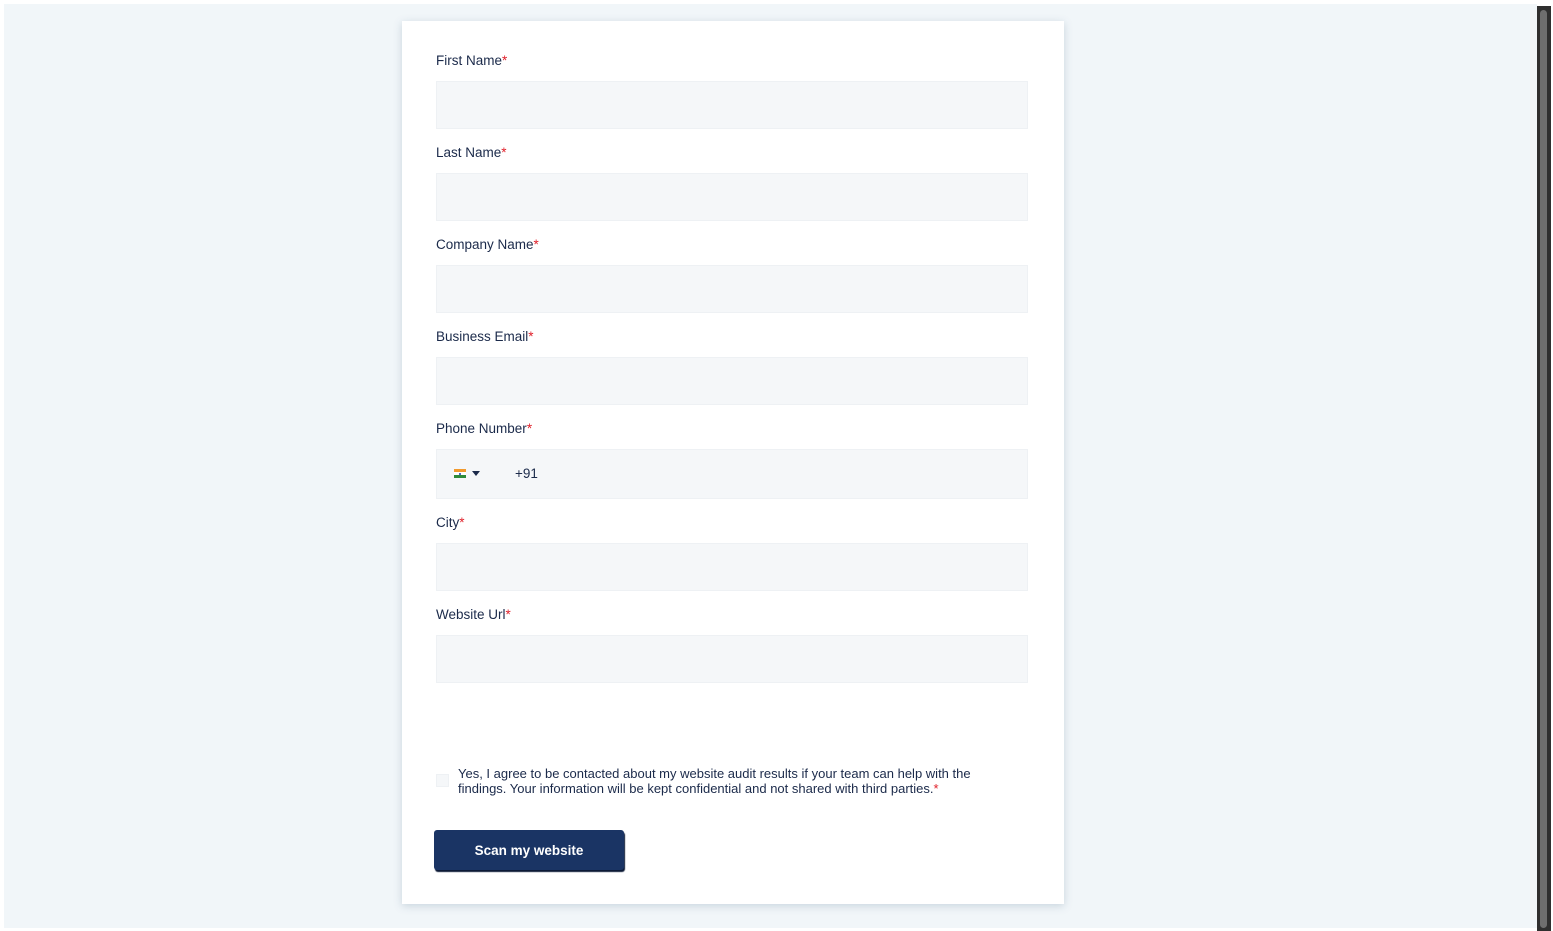 The image size is (1553, 931). What do you see at coordinates (732, 197) in the screenshot?
I see `last-name-input` at bounding box center [732, 197].